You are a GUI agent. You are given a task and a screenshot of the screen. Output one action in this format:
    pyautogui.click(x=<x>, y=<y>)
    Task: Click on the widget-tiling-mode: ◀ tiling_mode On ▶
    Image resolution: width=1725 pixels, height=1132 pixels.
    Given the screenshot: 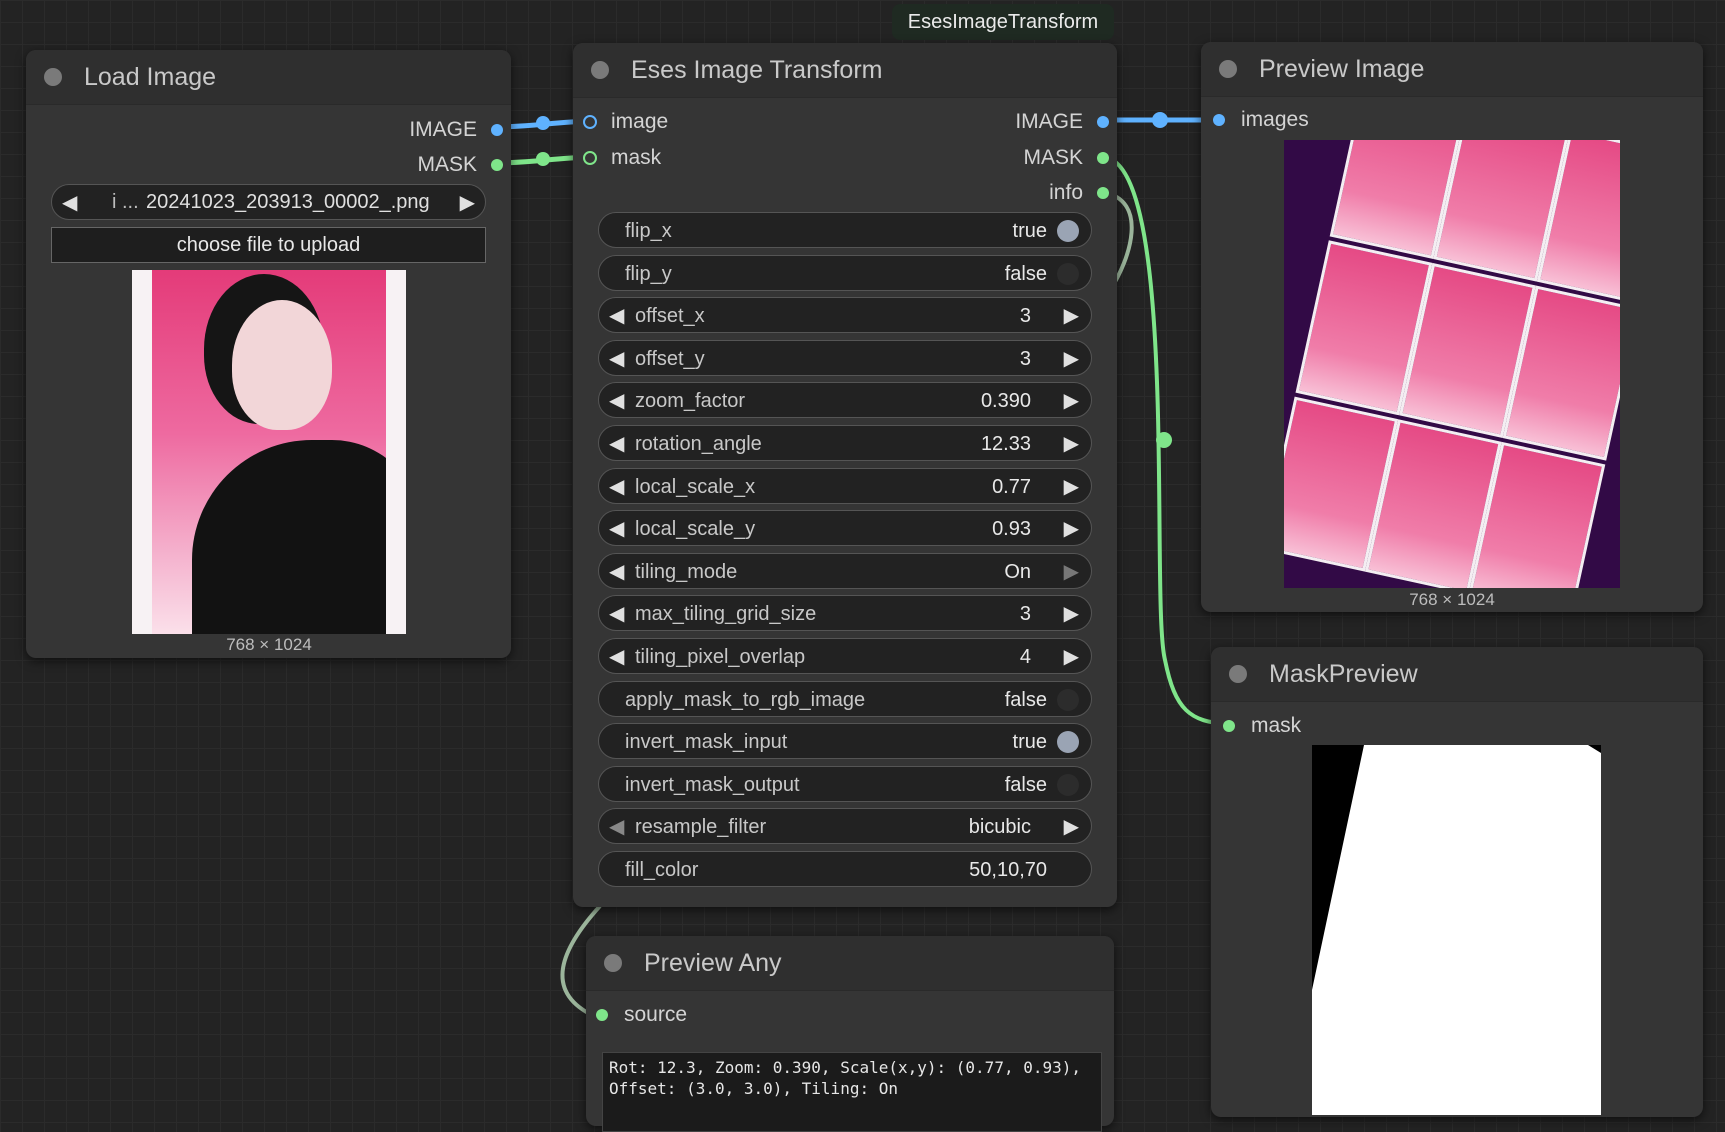 What is the action you would take?
    pyautogui.click(x=845, y=571)
    